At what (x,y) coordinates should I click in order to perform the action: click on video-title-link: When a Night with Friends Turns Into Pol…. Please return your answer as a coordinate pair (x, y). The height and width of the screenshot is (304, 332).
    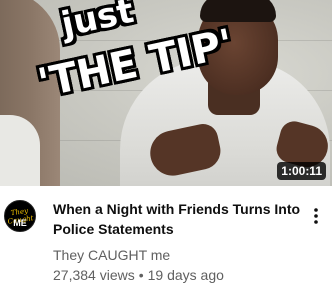
    Looking at the image, I should click on (178, 219).